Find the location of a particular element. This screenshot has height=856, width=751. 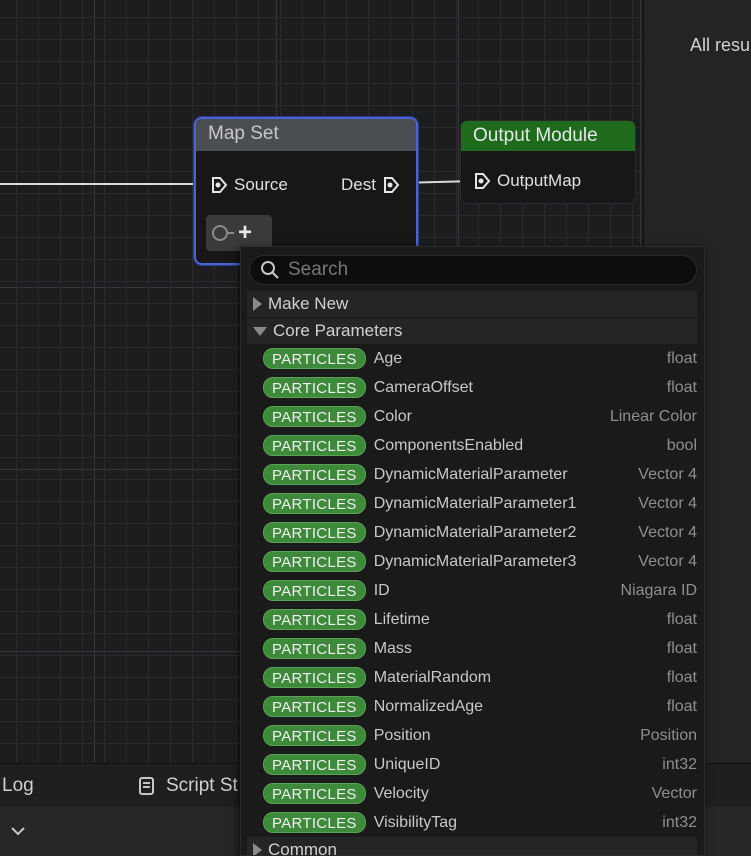

list-item: PARTICLES MaterialRandom float is located at coordinates (480, 677).